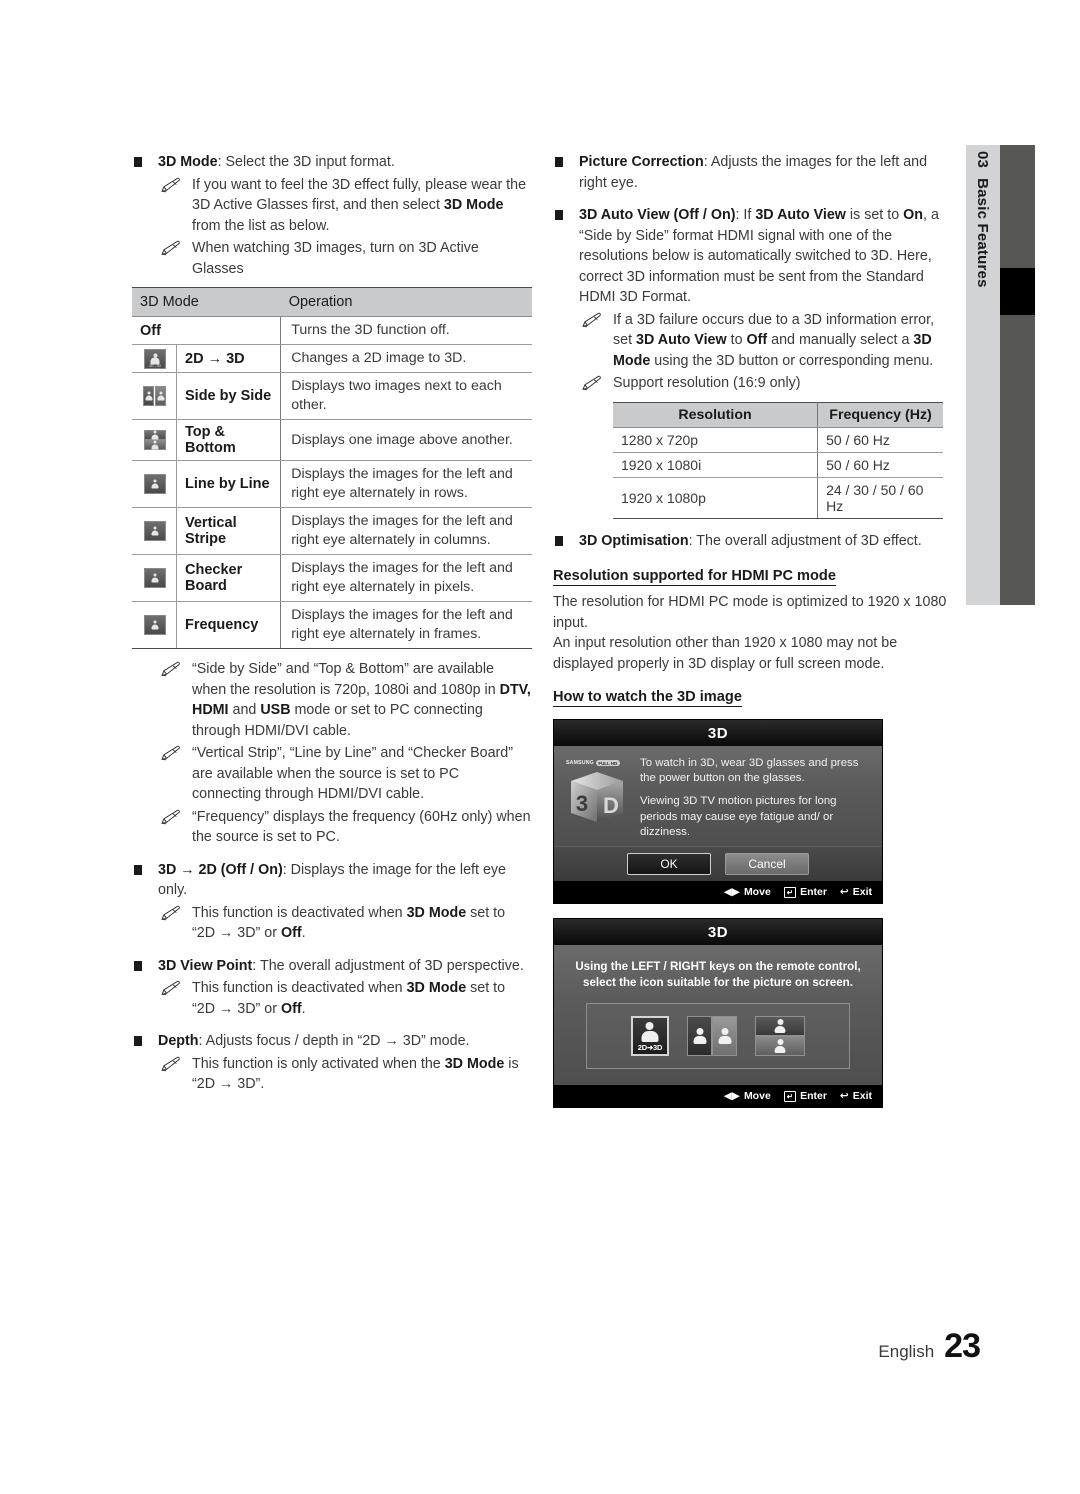  I want to click on term-depth: Depth, so click(178, 1041).